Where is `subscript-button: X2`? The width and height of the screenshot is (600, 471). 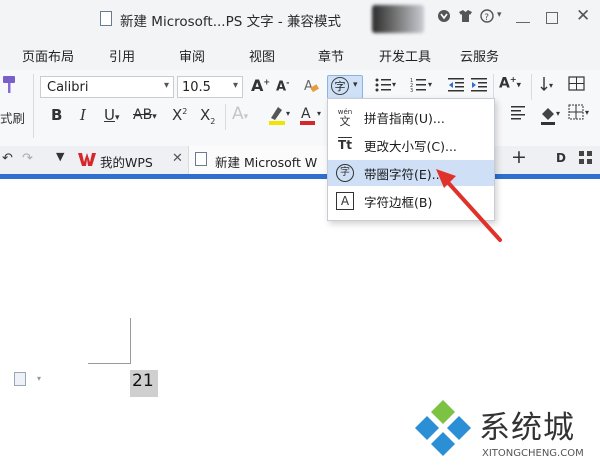 subscript-button: X2 is located at coordinates (207, 116).